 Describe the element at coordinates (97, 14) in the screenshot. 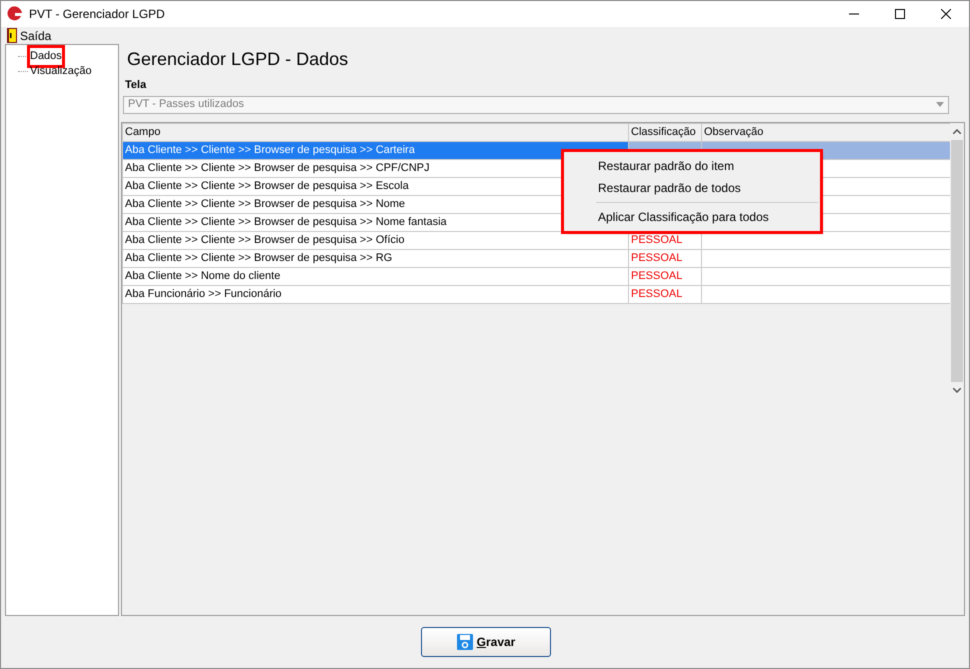

I see `window-title: PVT - Gerenciador LGPD` at that location.